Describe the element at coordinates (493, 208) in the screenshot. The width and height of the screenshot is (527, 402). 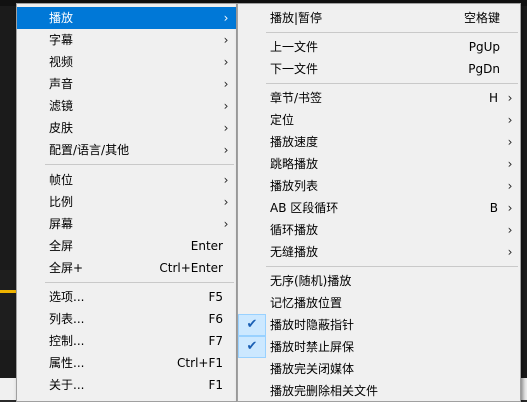
I see `menu-item-shortcut: B` at that location.